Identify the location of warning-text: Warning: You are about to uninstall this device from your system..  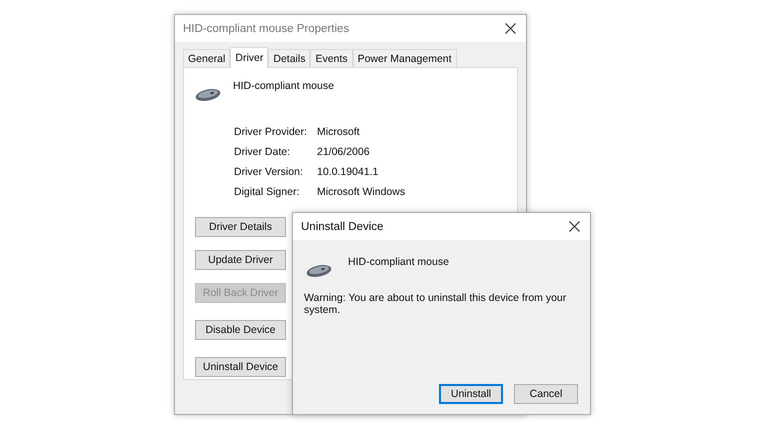
(436, 304).